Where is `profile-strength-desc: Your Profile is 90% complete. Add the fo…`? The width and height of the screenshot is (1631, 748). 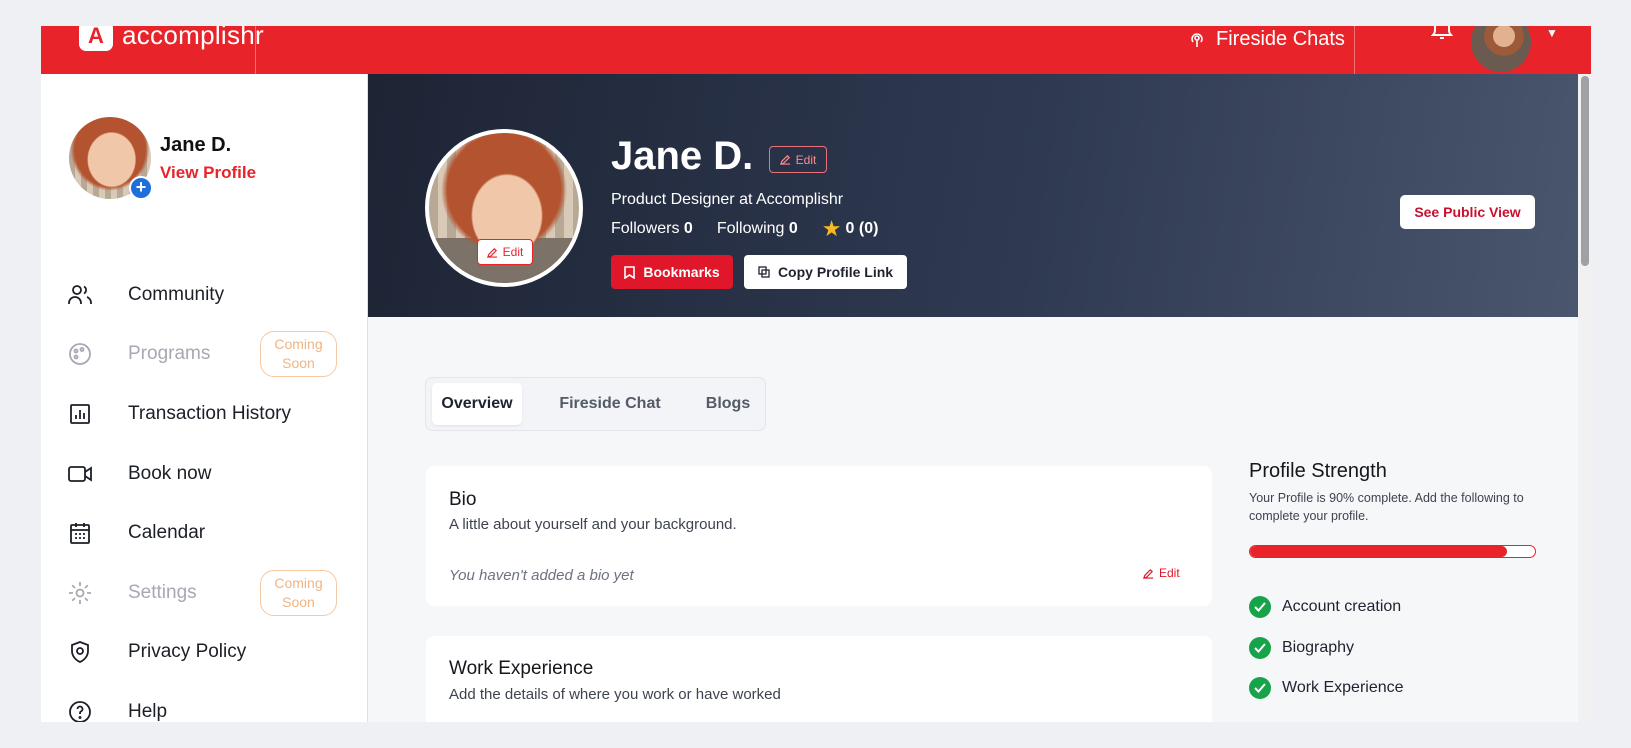
profile-strength-desc: Your Profile is 90% complete. Add the fo… is located at coordinates (1386, 507).